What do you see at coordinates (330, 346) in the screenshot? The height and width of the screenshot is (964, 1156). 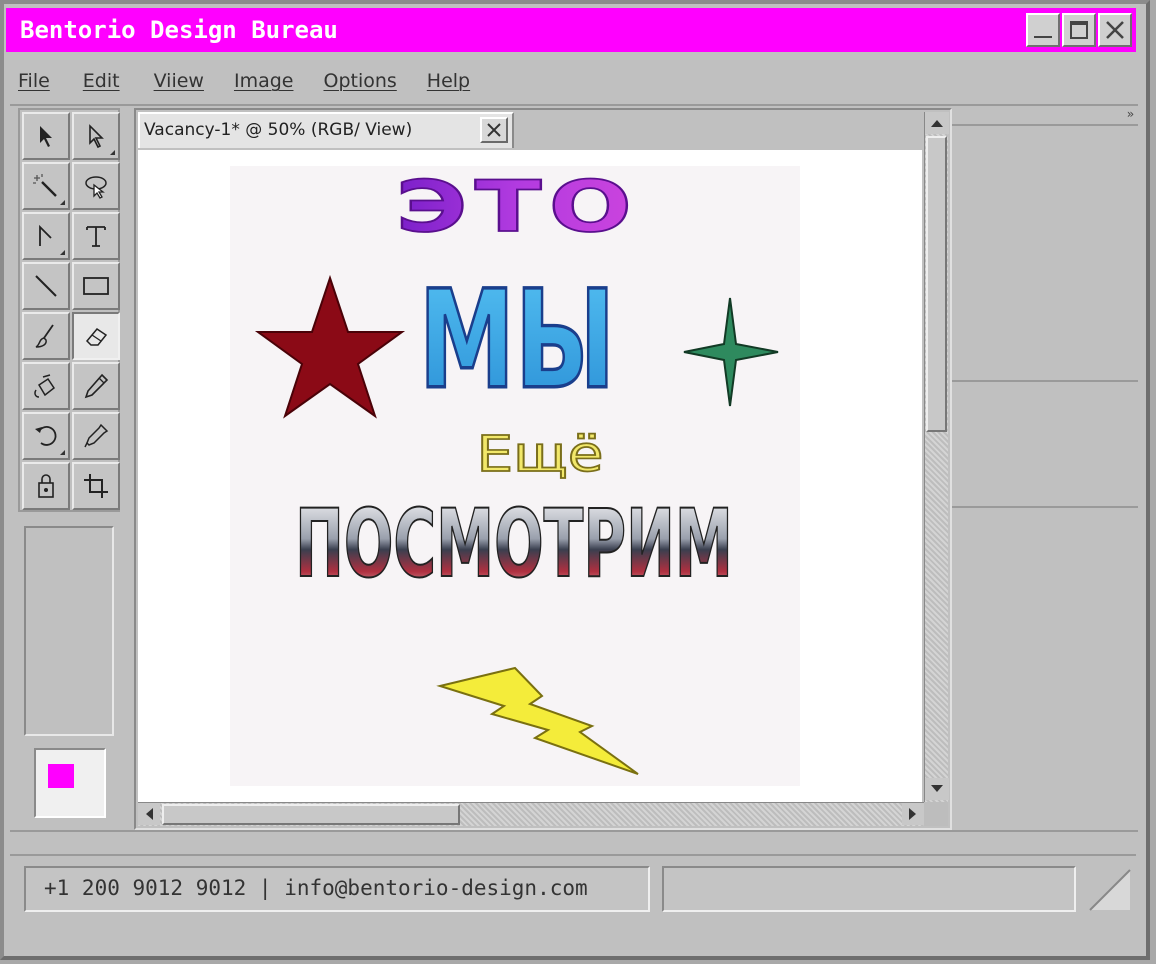 I see `red-star` at bounding box center [330, 346].